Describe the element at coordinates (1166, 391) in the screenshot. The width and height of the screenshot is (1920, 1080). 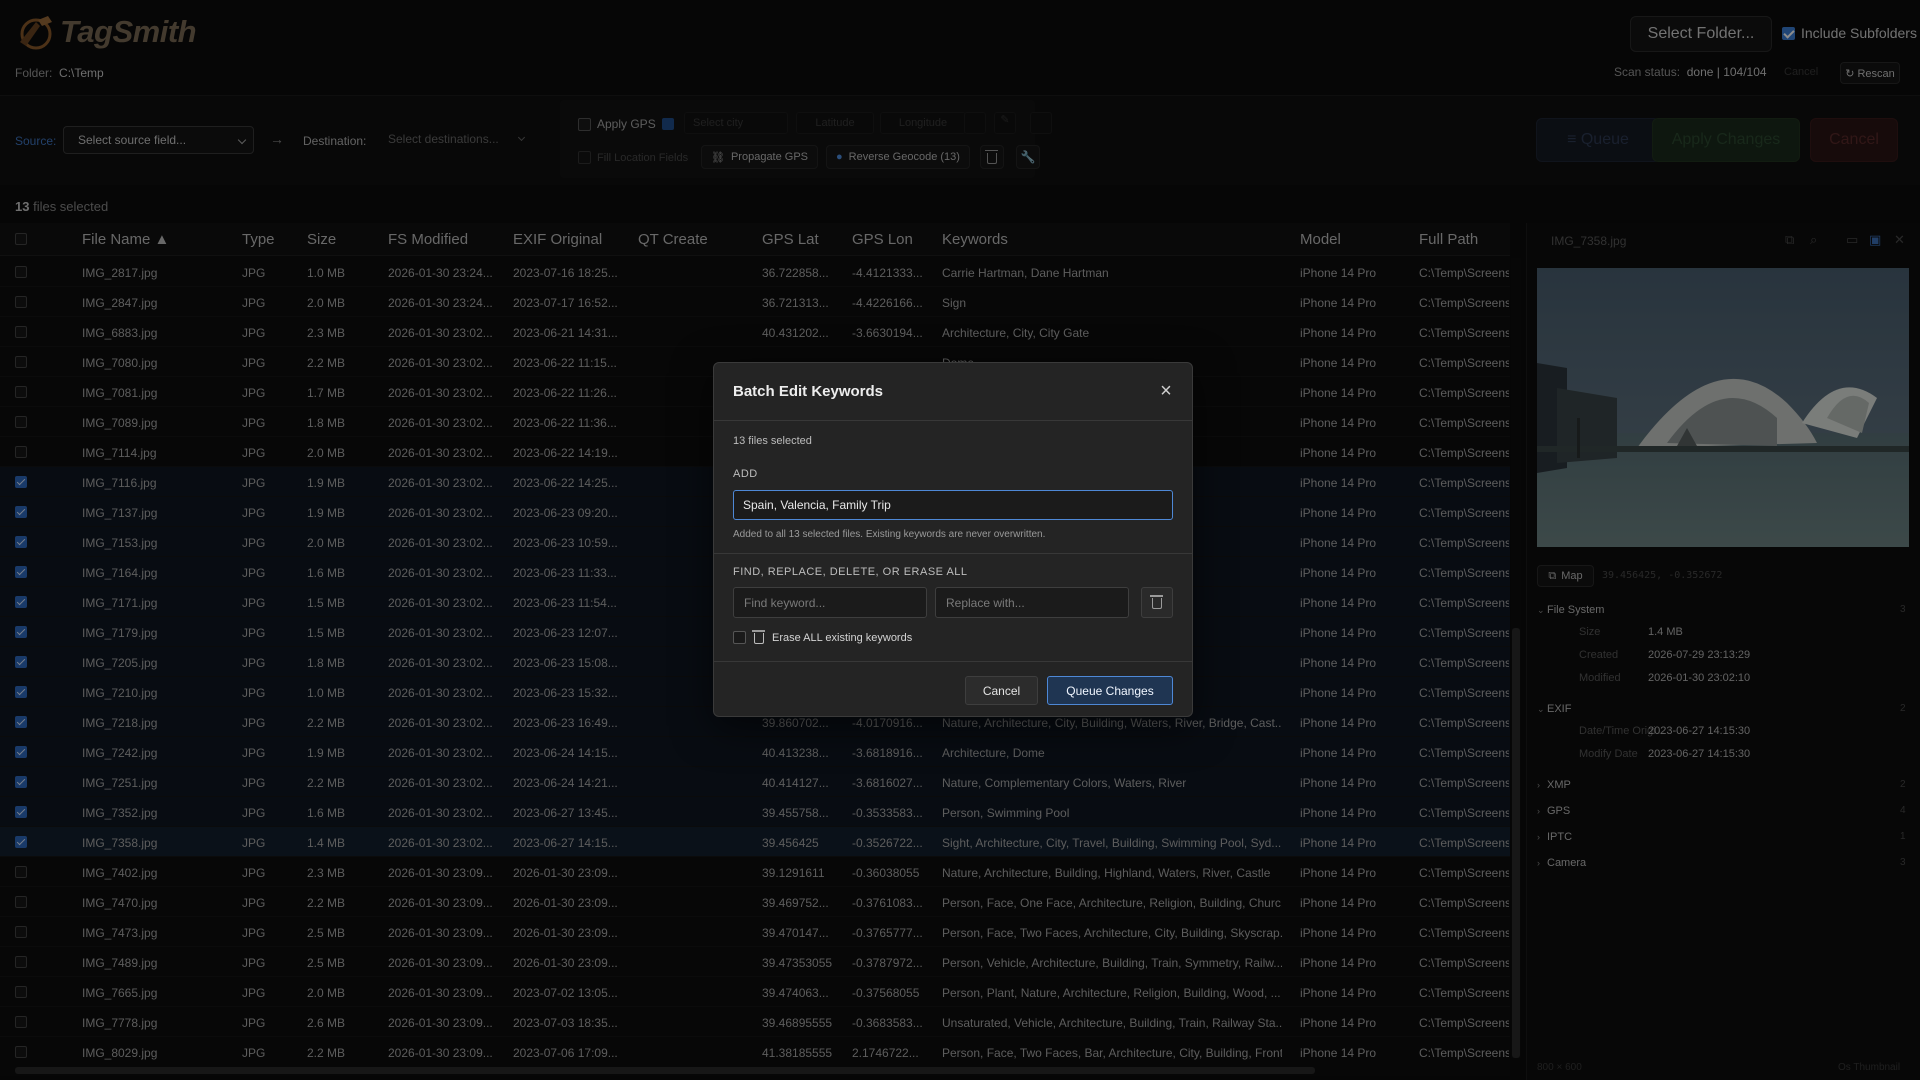
I see `close-icon: ×` at that location.